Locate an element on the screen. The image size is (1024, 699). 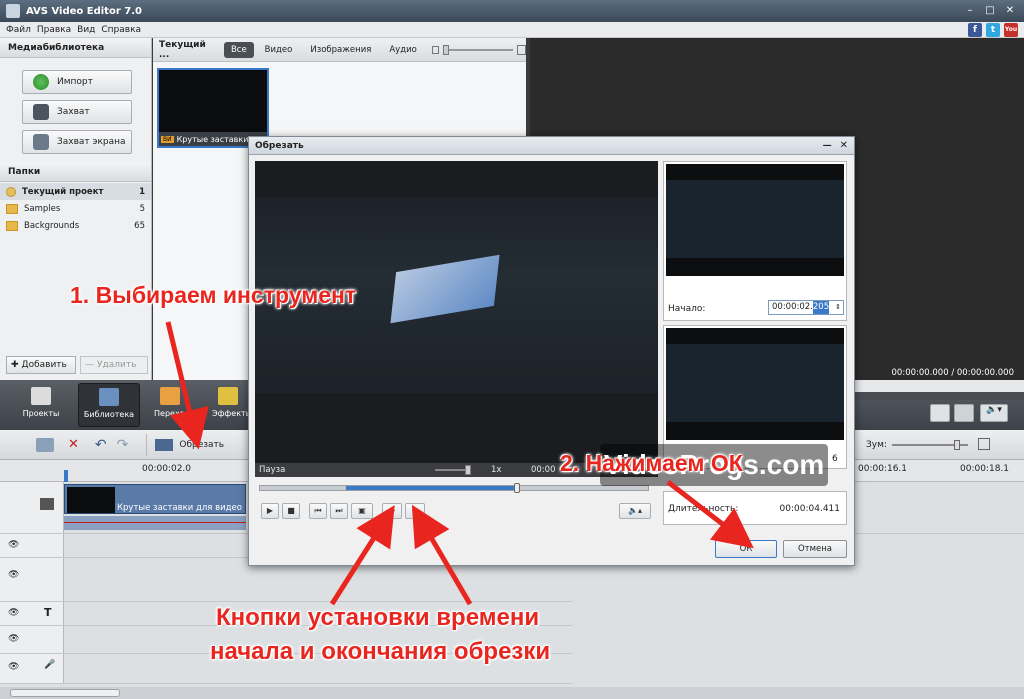
arrow-to-start-button is located at coordinates (362, 555).